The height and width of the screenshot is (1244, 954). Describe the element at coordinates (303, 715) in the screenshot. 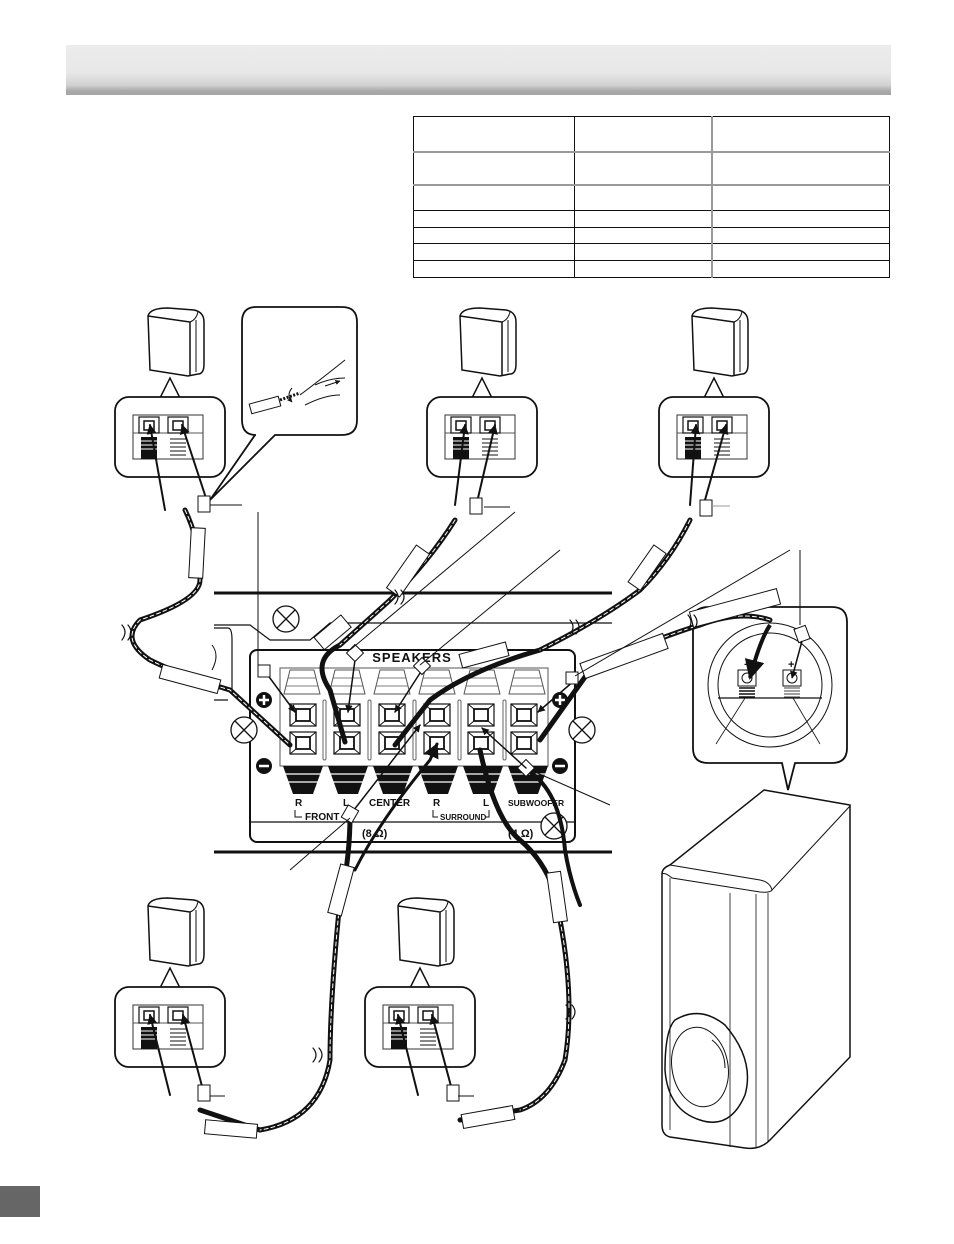

I see `jack-front-r-plus` at that location.